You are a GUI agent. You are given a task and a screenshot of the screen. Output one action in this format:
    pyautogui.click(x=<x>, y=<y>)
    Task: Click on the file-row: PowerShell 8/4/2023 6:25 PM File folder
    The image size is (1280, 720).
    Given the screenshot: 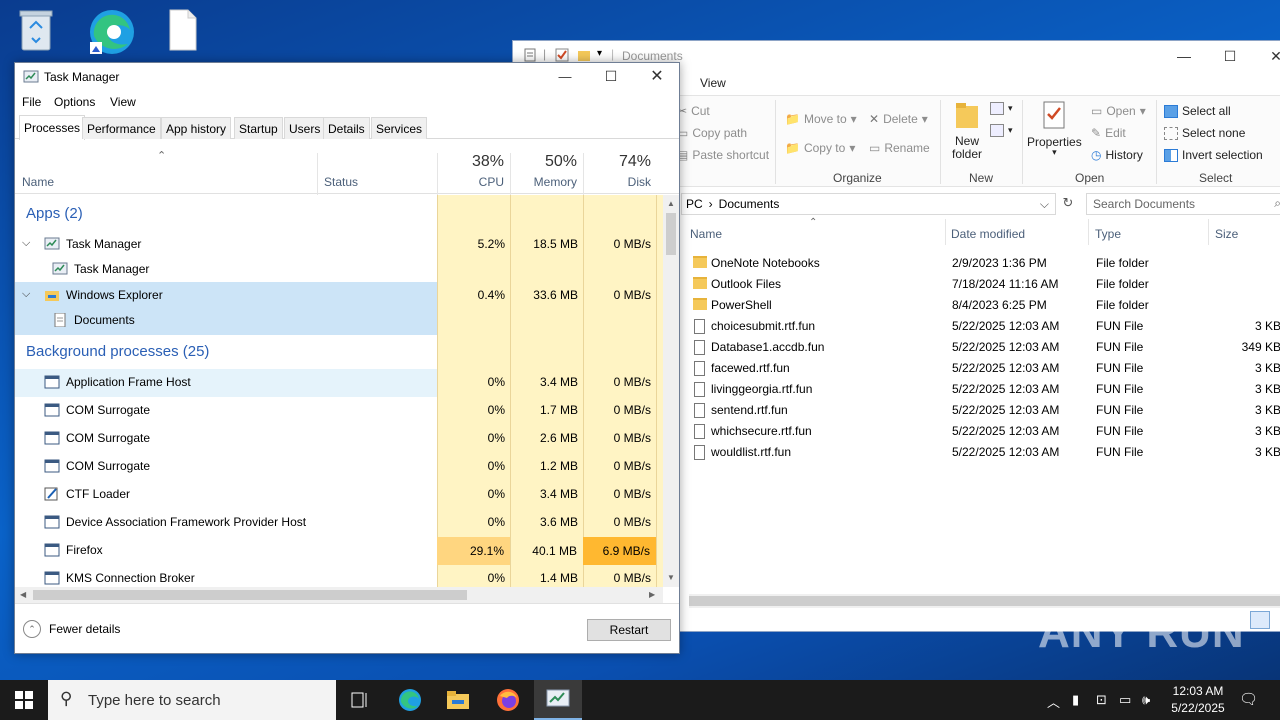 What is the action you would take?
    pyautogui.click(x=984, y=305)
    